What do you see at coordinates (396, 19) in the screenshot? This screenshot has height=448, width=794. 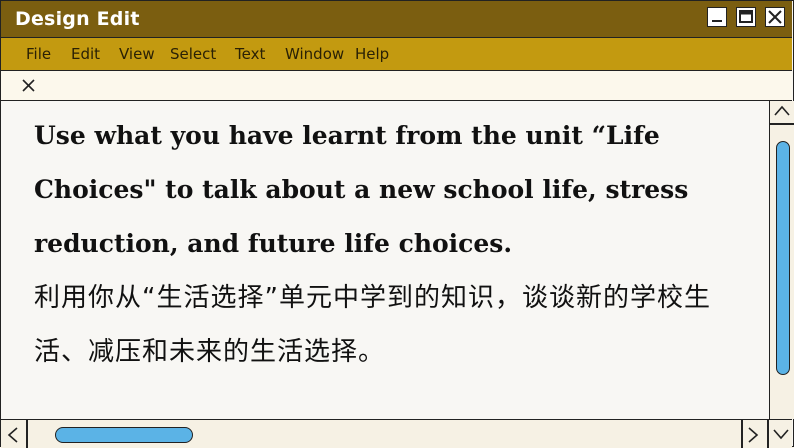 I see `title-bar: Design Edit` at bounding box center [396, 19].